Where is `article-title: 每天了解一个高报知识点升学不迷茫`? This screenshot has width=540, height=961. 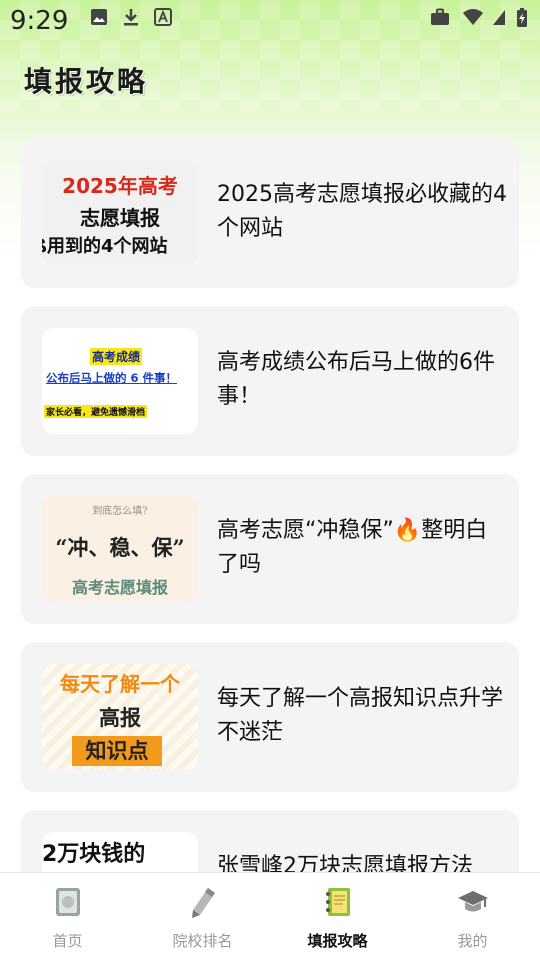
article-title: 每天了解一个高报知识点升学不迷茫 is located at coordinates (360, 715).